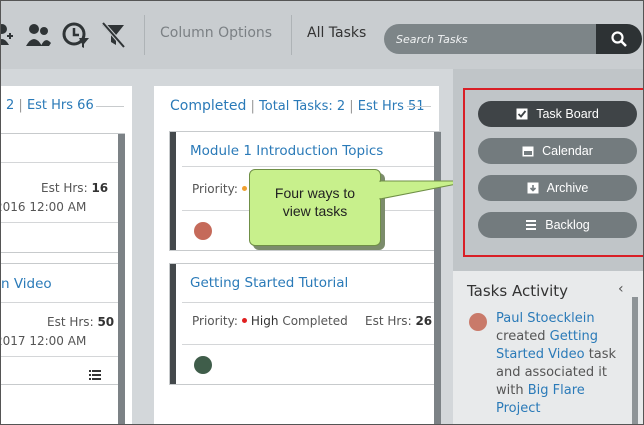  What do you see at coordinates (567, 225) in the screenshot?
I see `view-button-label: Backlog` at bounding box center [567, 225].